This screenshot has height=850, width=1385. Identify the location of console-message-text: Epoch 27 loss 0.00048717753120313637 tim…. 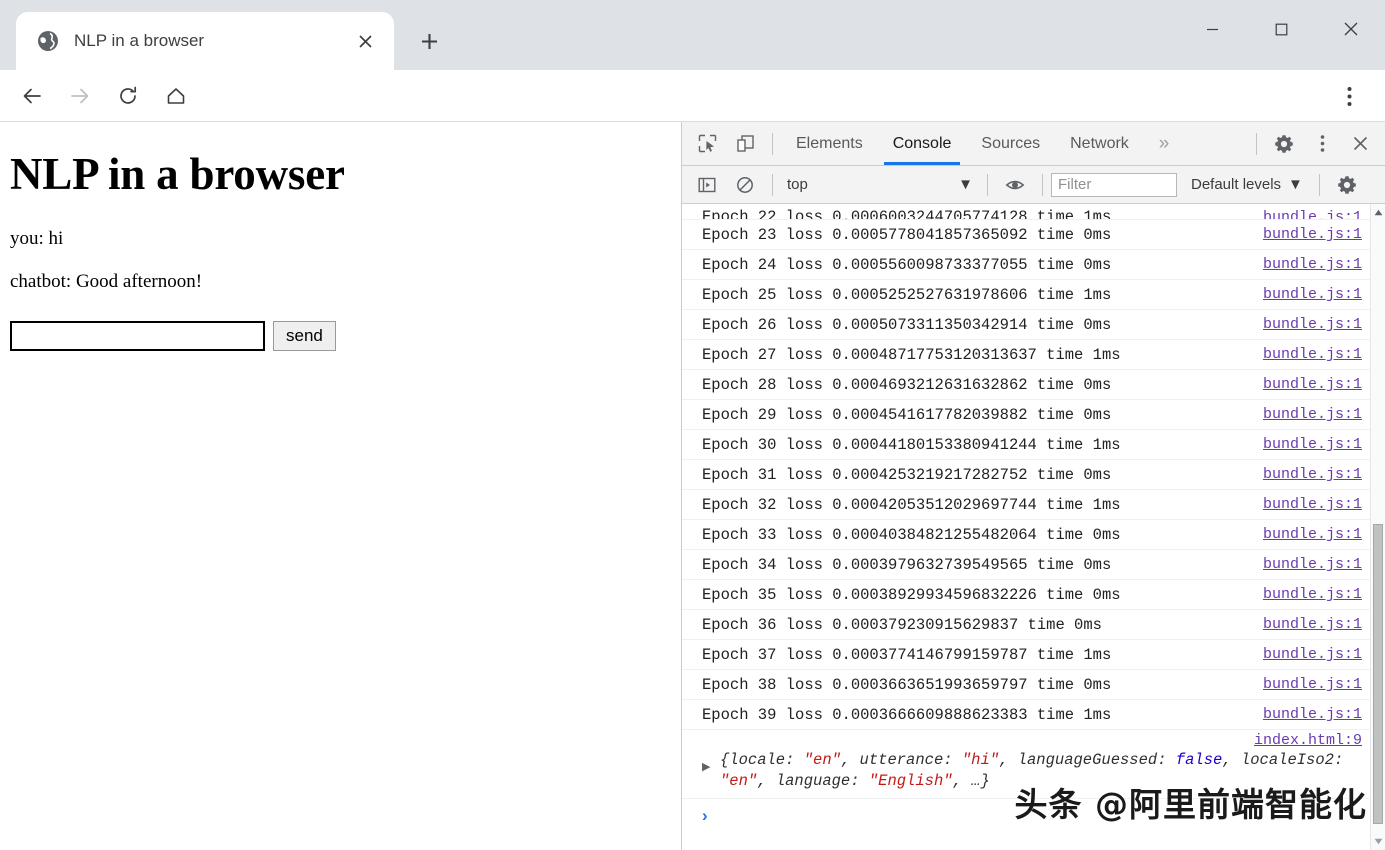
(911, 354).